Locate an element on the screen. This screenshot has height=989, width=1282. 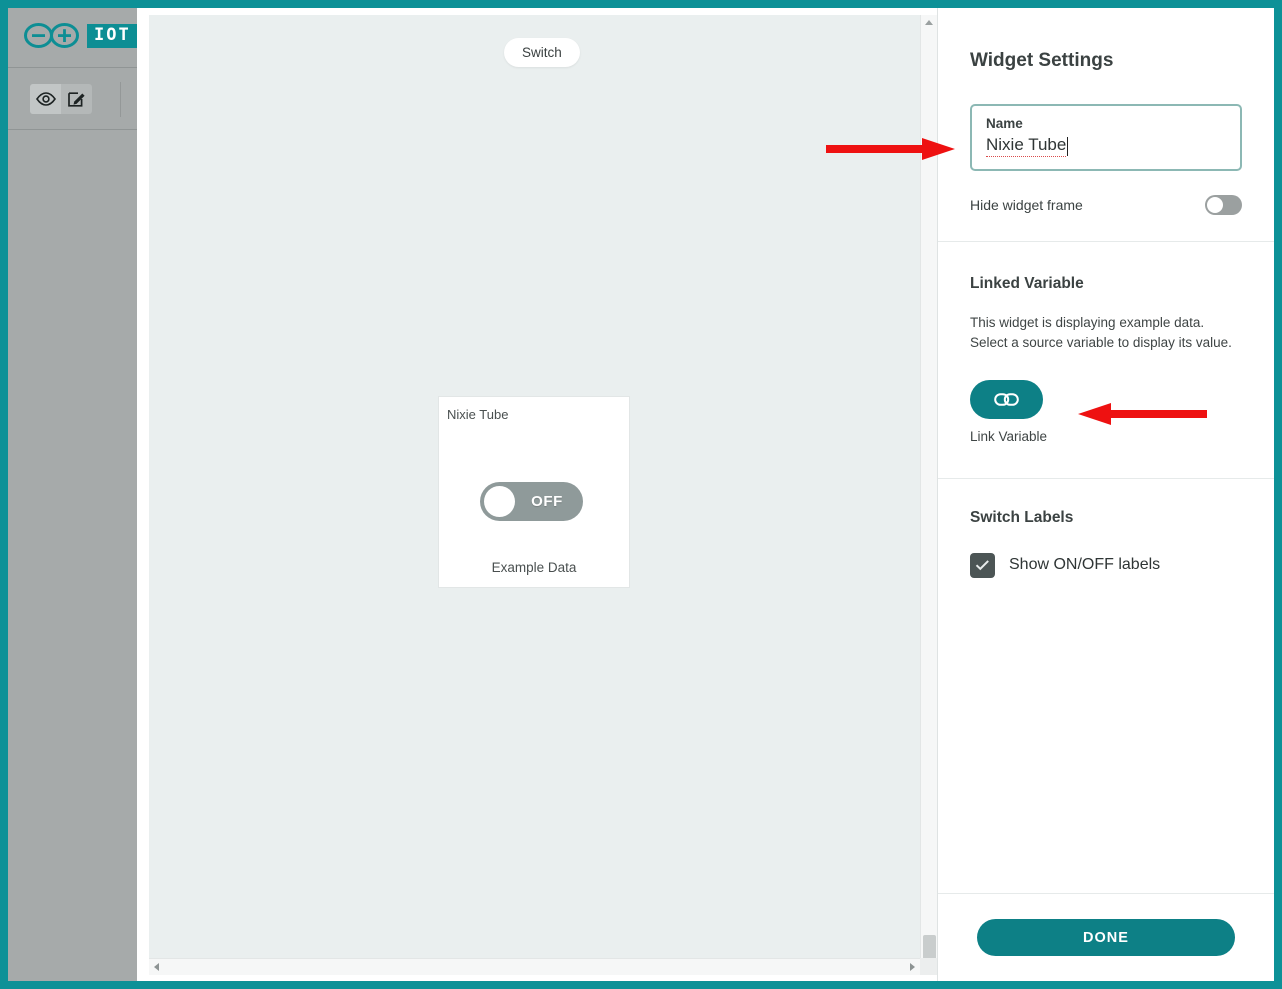
scroll-right-icon is located at coordinates (912, 967).